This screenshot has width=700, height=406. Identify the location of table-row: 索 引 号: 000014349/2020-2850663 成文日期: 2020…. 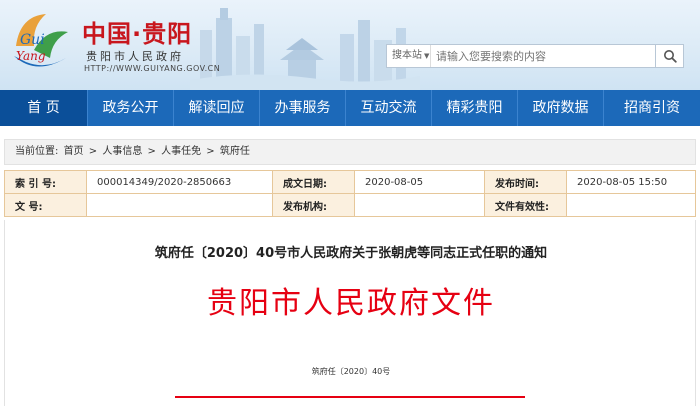
(350, 182).